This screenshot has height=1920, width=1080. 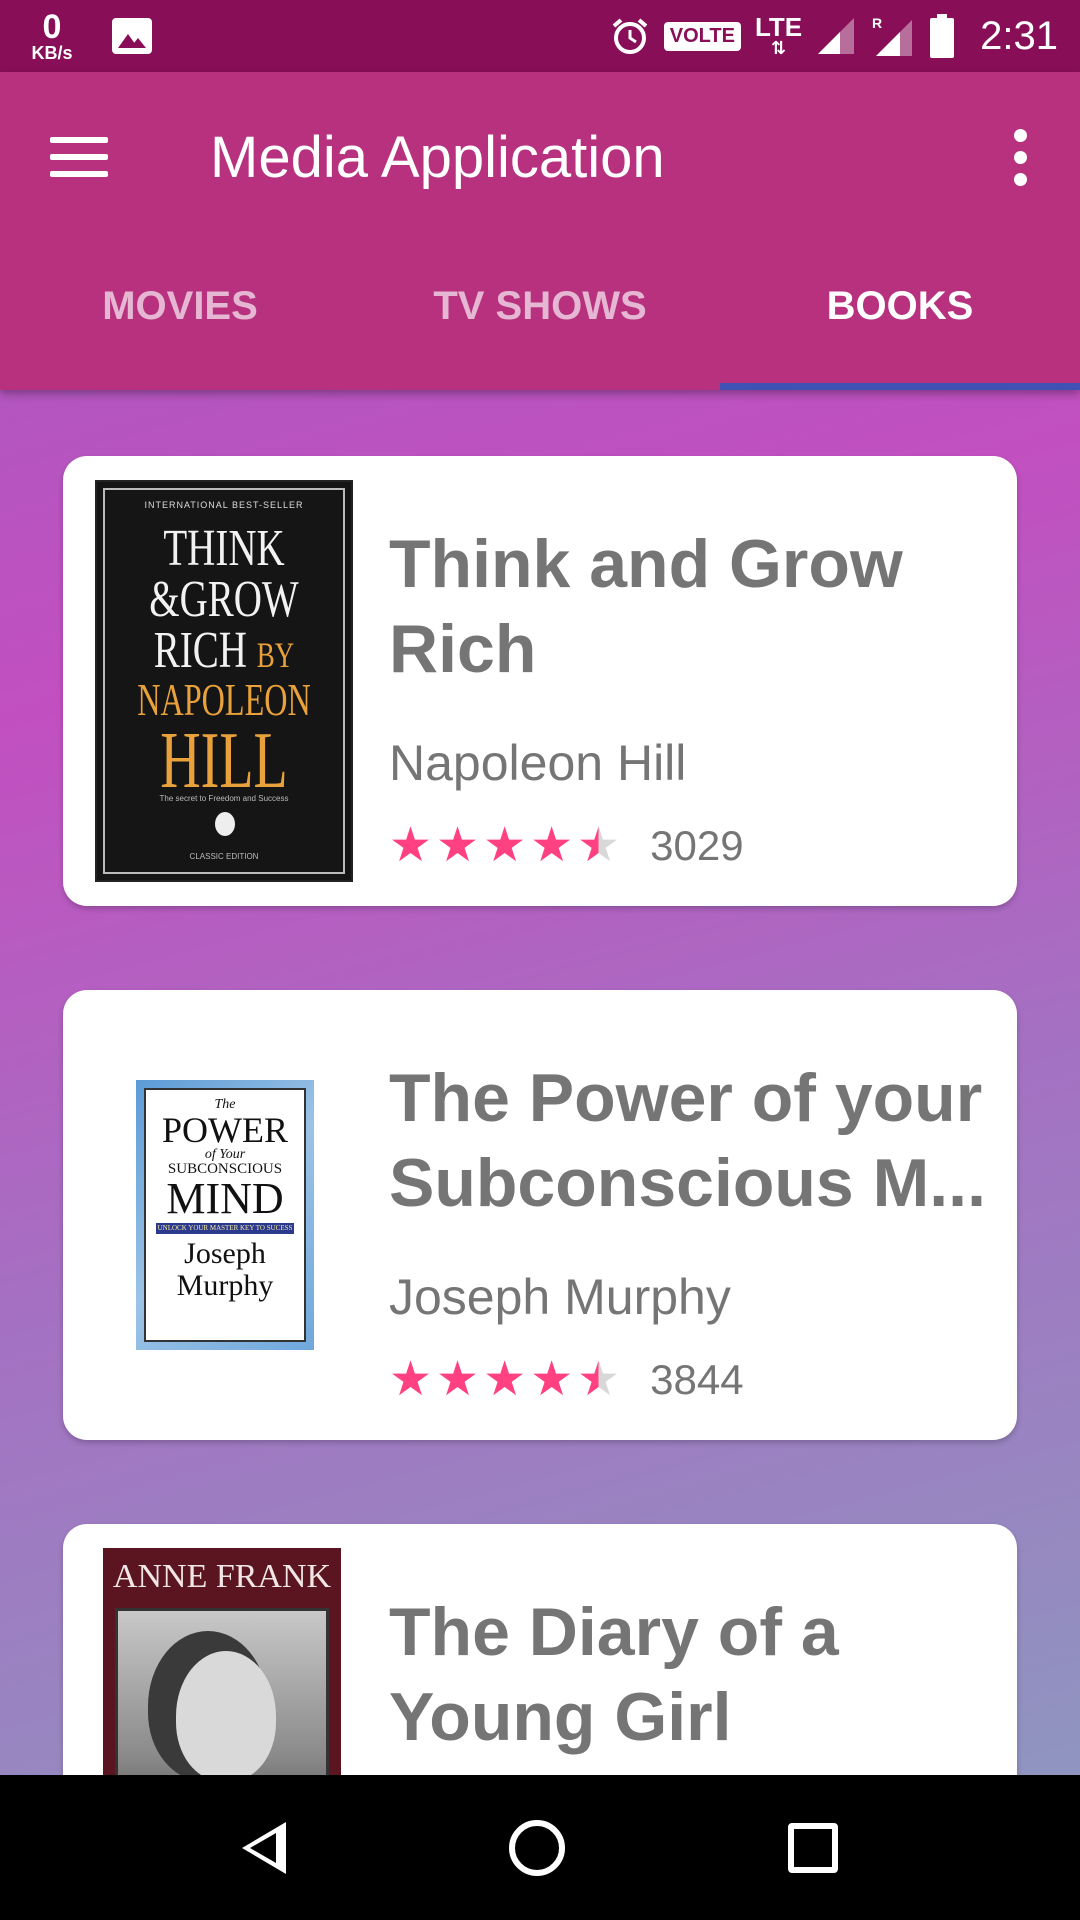 What do you see at coordinates (778, 35) in the screenshot?
I see `lte-indicator: LTE ⇅` at bounding box center [778, 35].